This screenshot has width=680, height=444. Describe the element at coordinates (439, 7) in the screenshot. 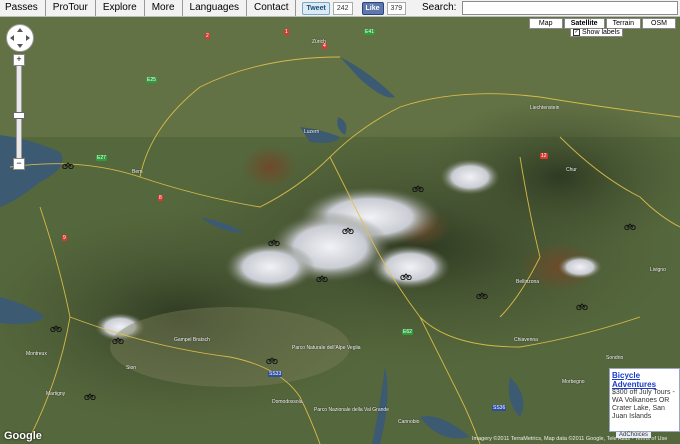

I see `search-label: Search:` at that location.